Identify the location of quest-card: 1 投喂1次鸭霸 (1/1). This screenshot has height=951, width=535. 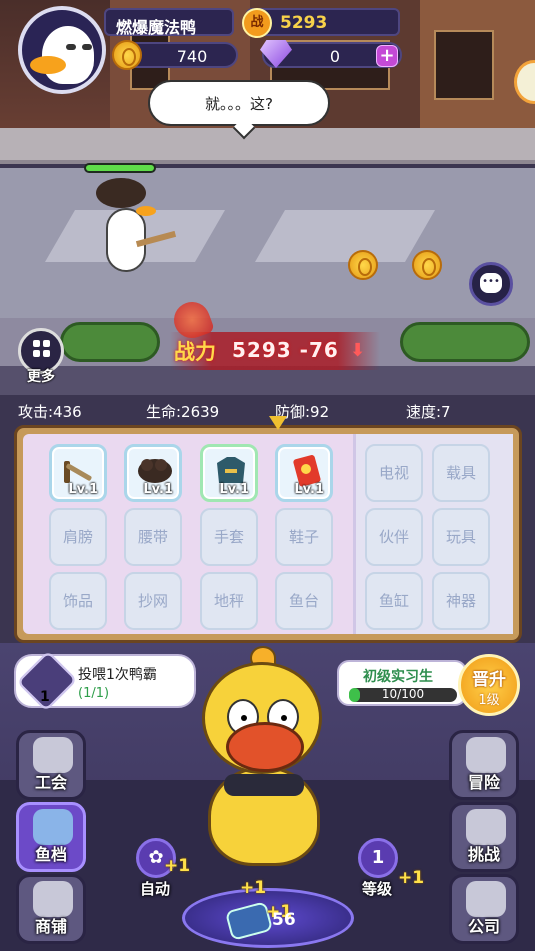
(105, 681).